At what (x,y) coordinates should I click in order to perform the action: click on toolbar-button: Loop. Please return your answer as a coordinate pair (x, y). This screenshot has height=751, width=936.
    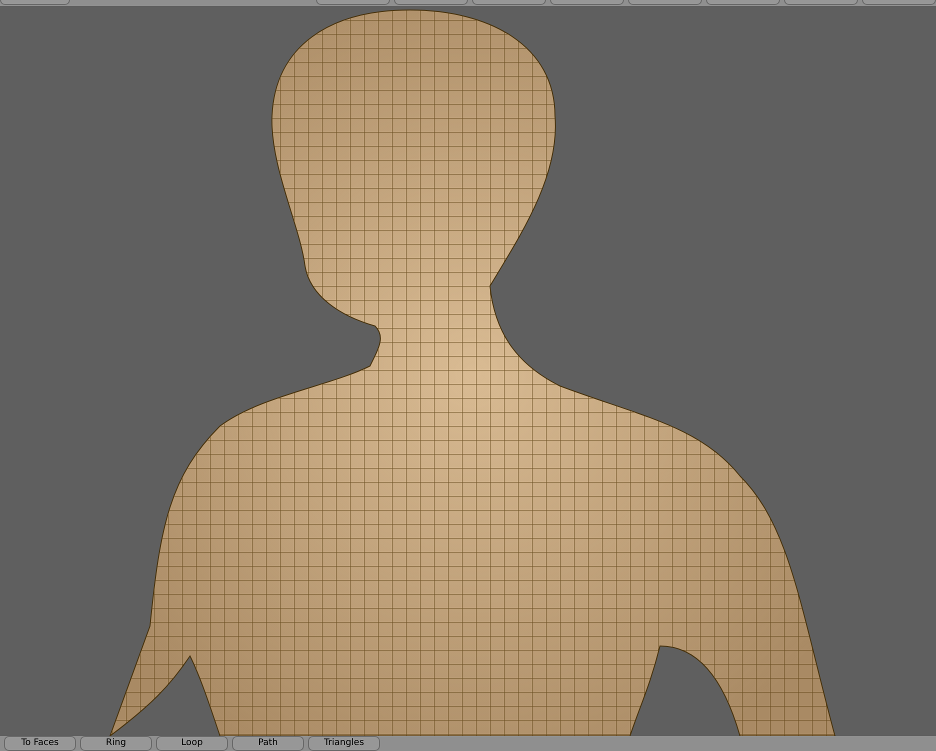
    Looking at the image, I should click on (192, 743).